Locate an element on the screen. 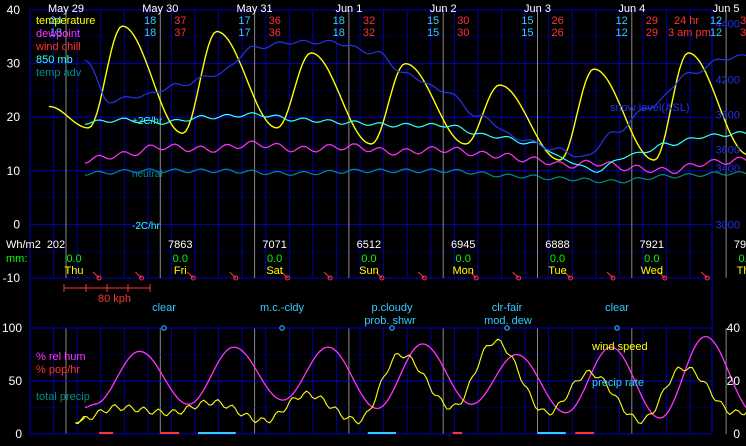 The width and height of the screenshot is (746, 446). solar-value: 7071 is located at coordinates (274, 245).